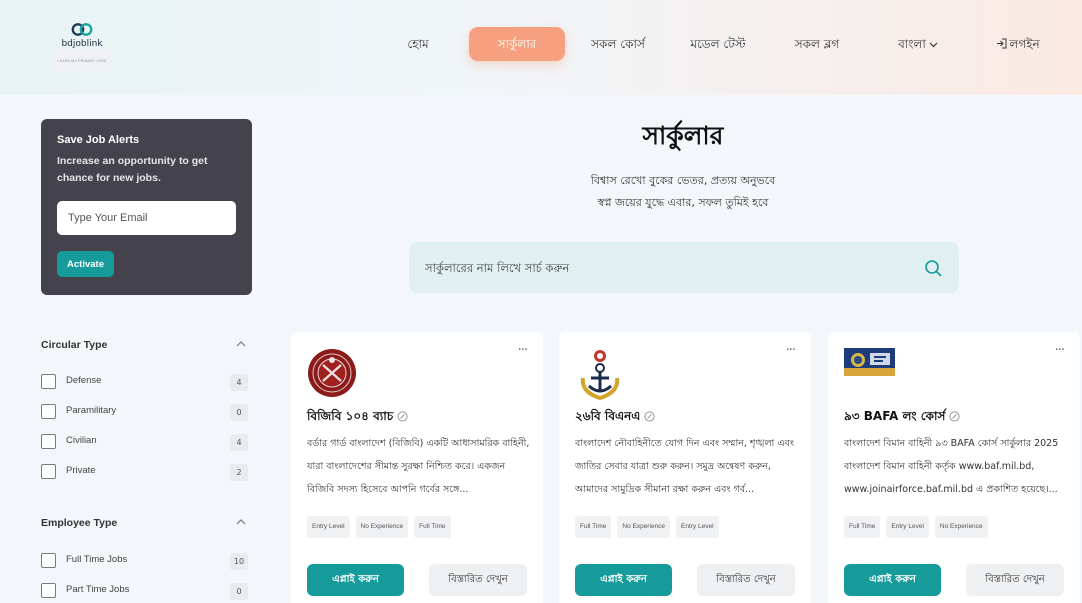 This screenshot has height=603, width=1082. I want to click on nav-language-select: বাংলা, so click(918, 44).